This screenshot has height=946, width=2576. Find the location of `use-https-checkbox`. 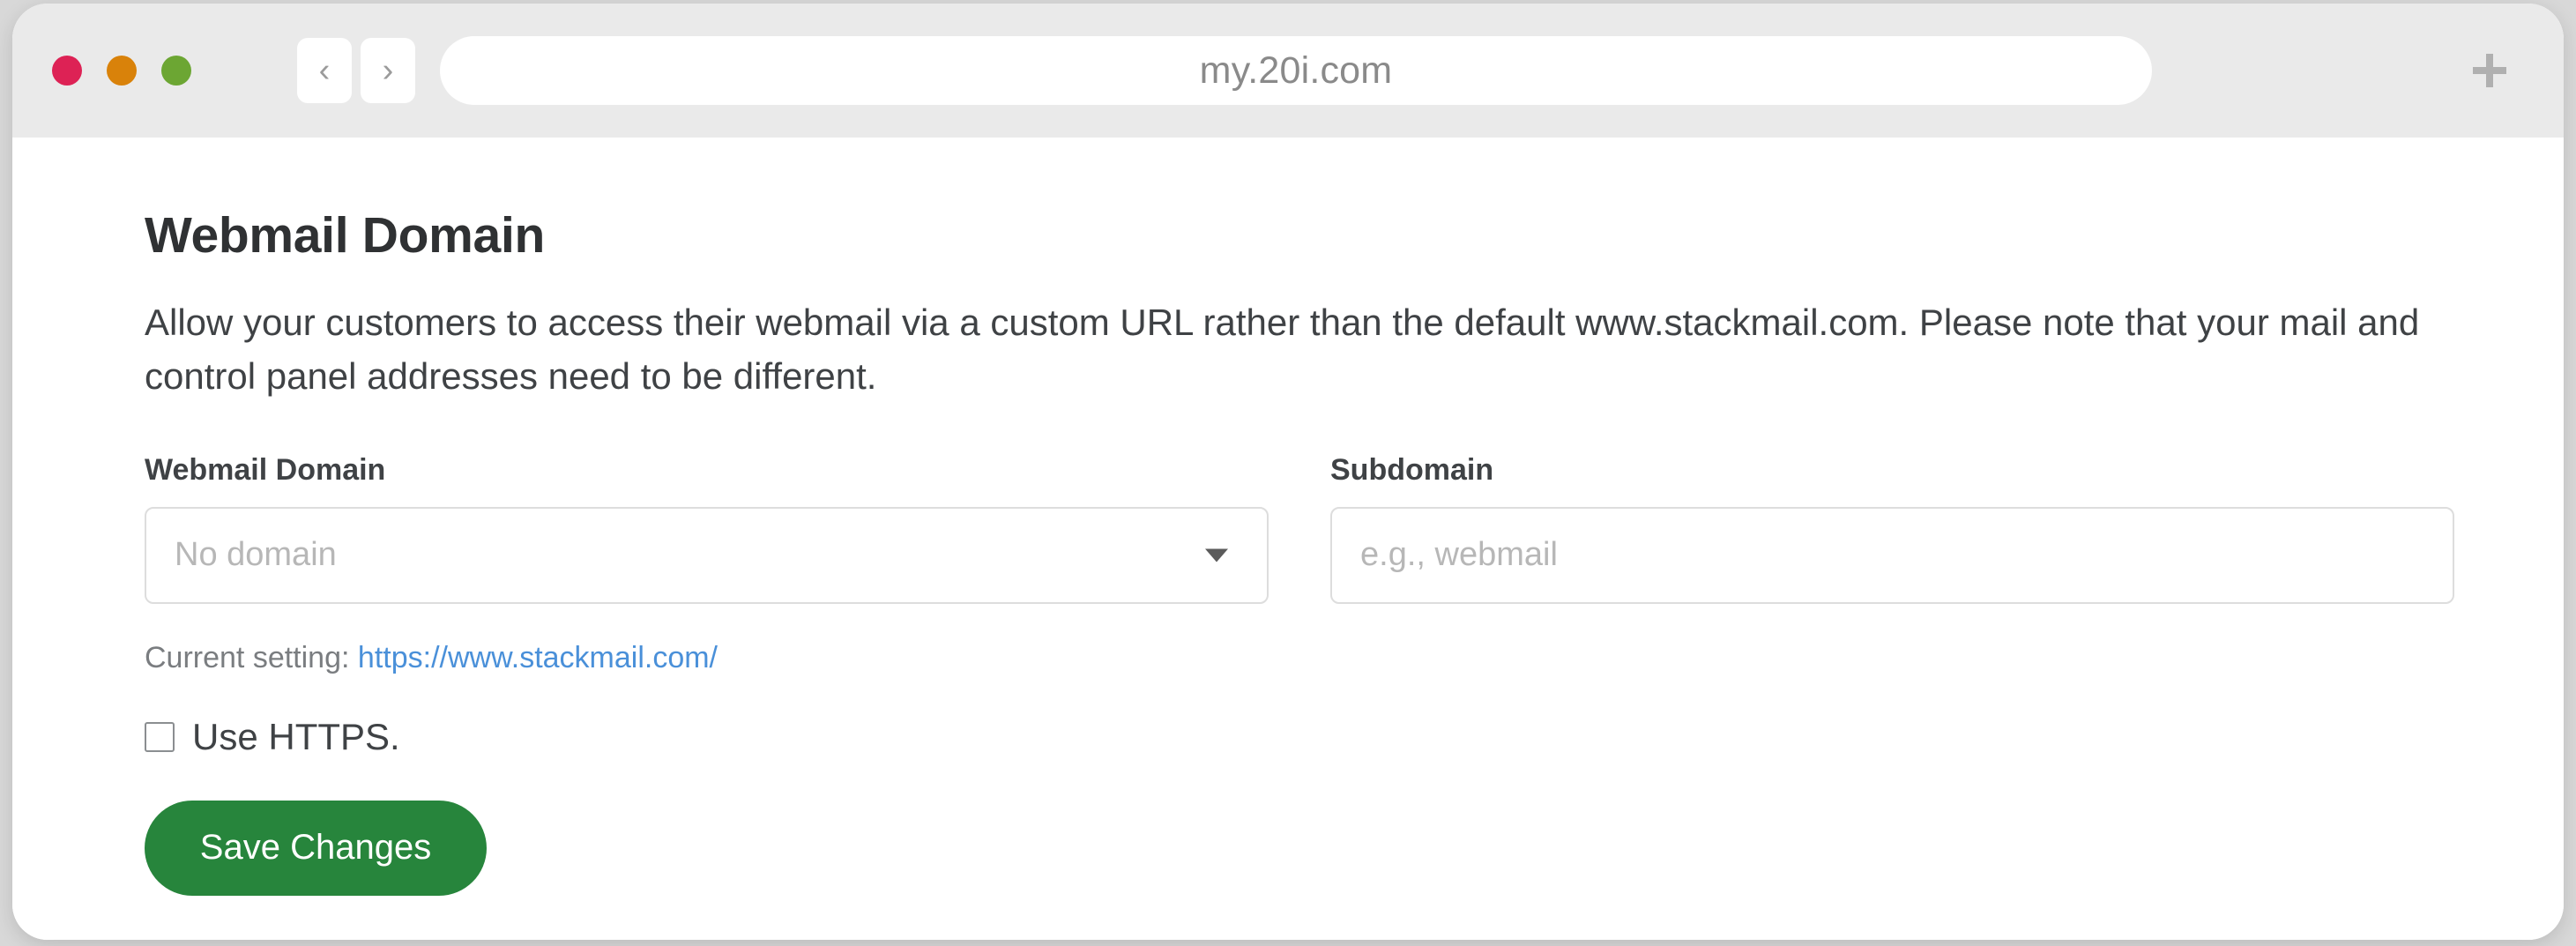

use-https-checkbox is located at coordinates (160, 737).